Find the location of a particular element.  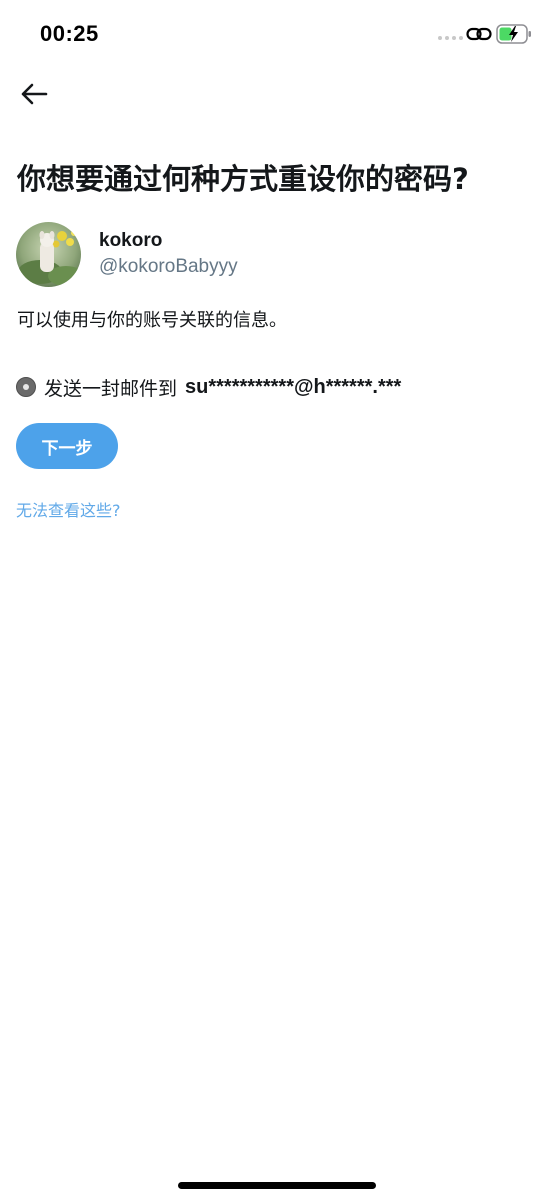

status-bar: 00:25 is located at coordinates (277, 33).